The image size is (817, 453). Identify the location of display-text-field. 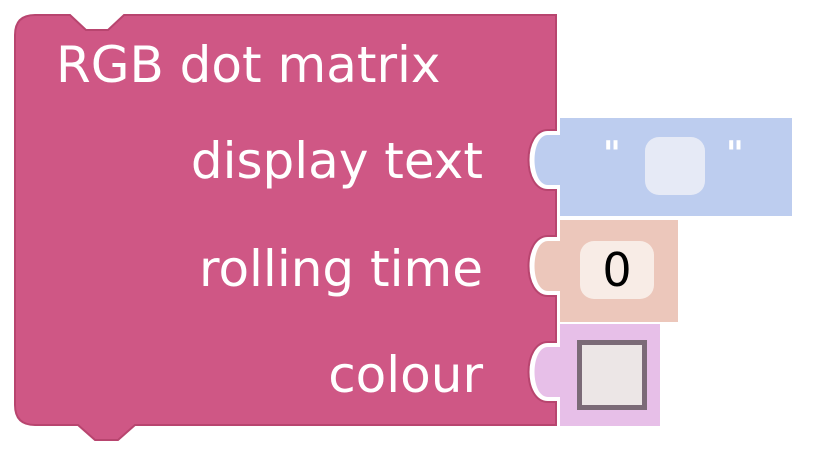
(675, 166).